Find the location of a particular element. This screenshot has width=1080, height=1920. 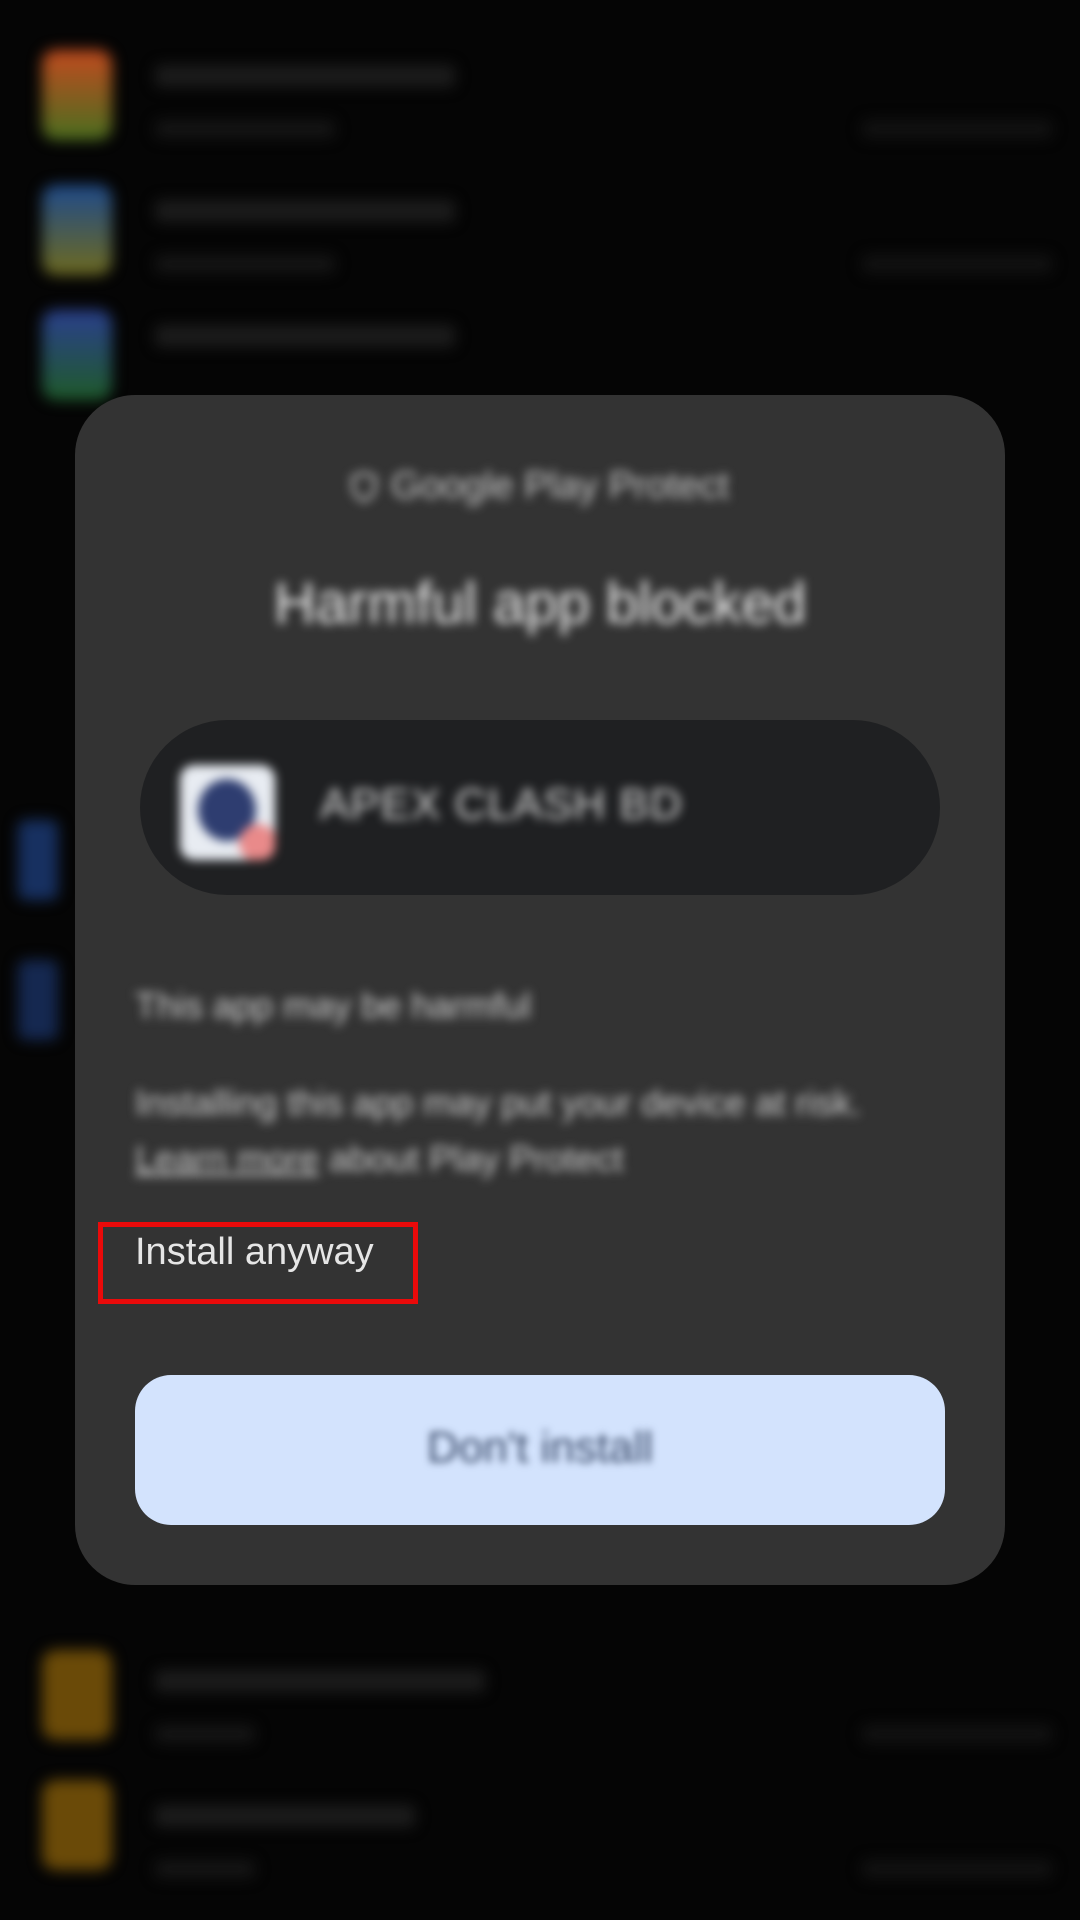

warning-badge-icon is located at coordinates (257, 842).